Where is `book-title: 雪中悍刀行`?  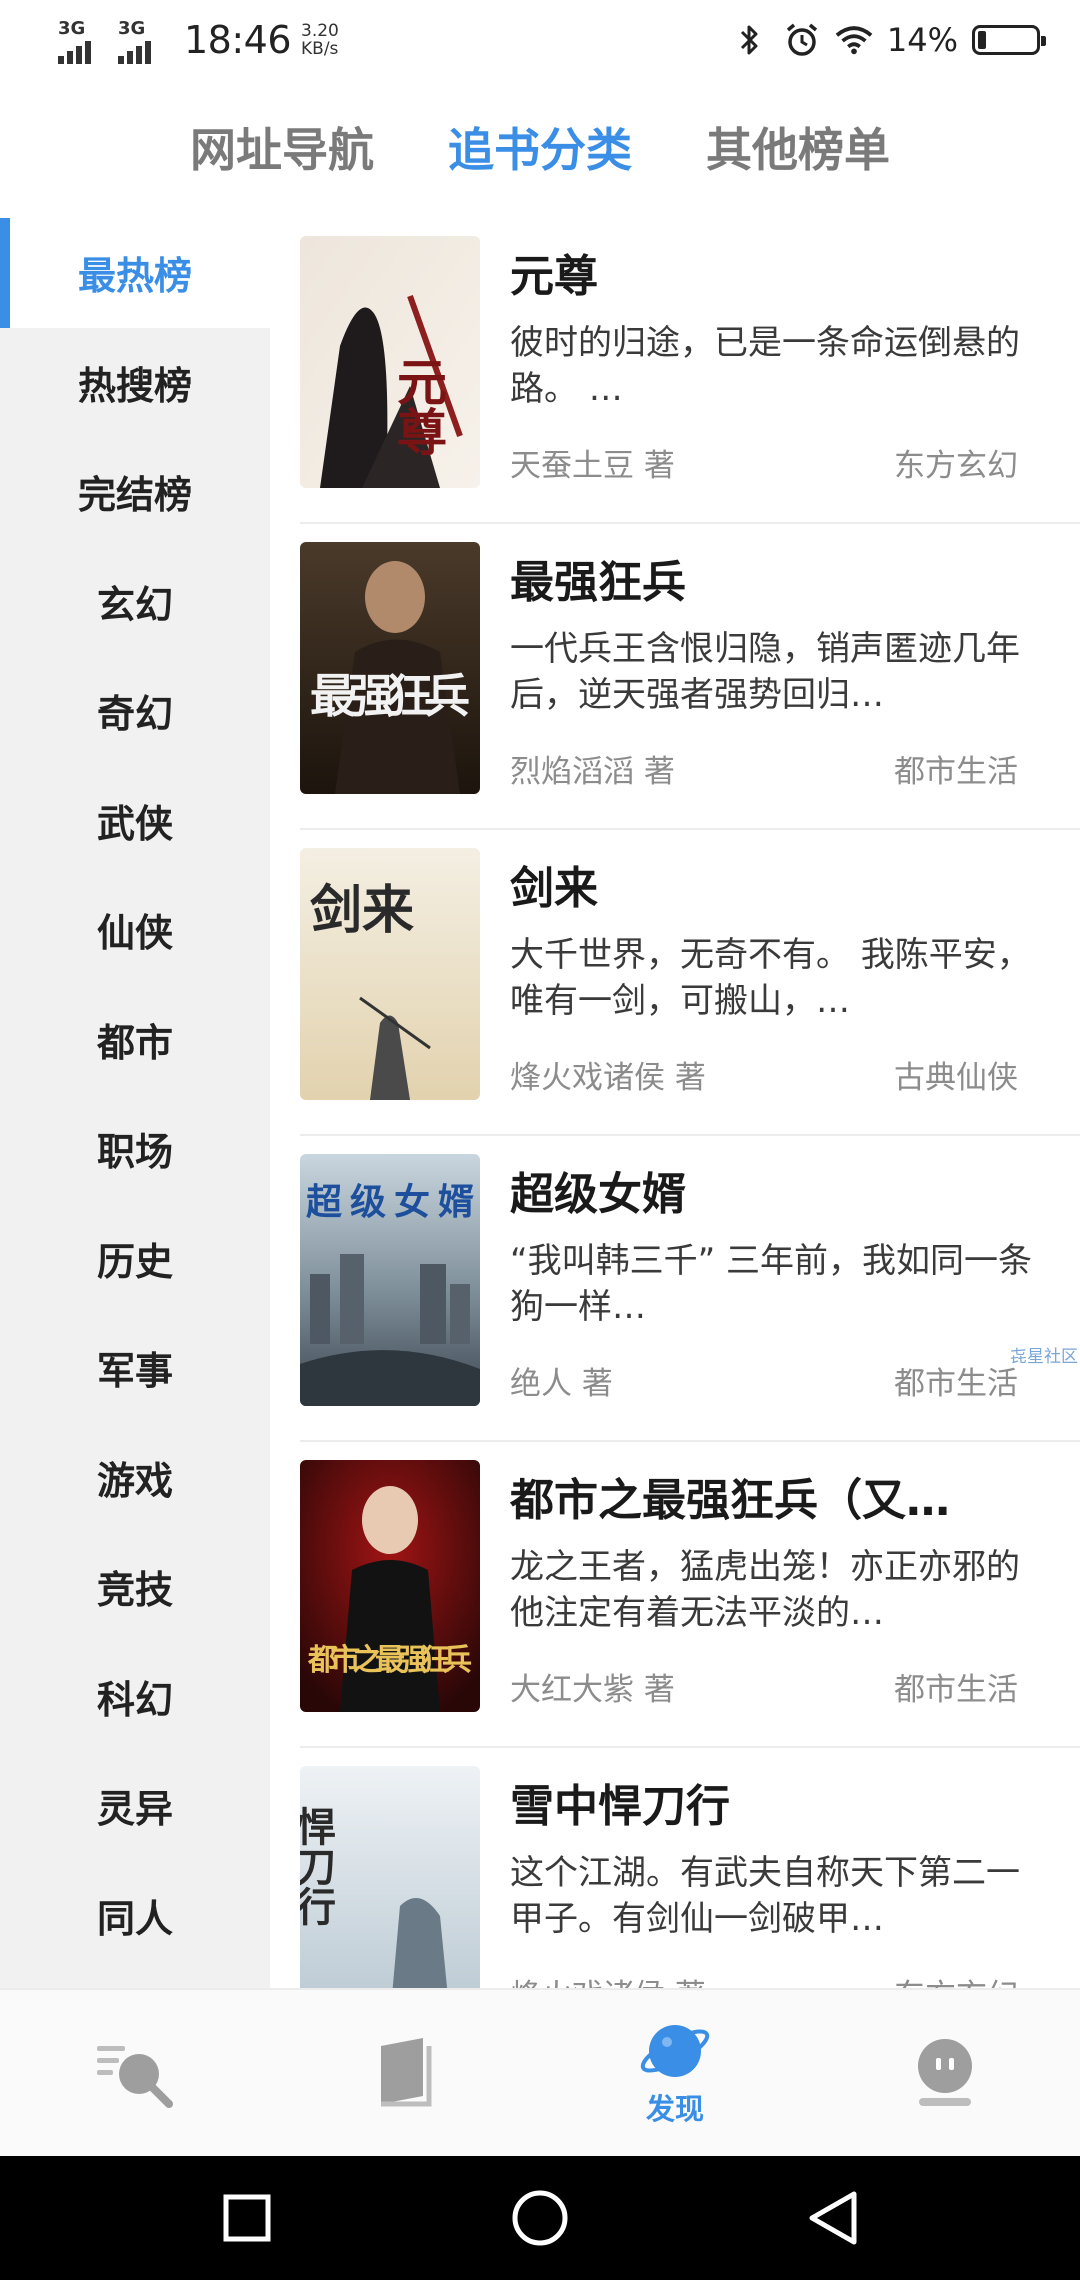 book-title: 雪中悍刀行 is located at coordinates (620, 1806).